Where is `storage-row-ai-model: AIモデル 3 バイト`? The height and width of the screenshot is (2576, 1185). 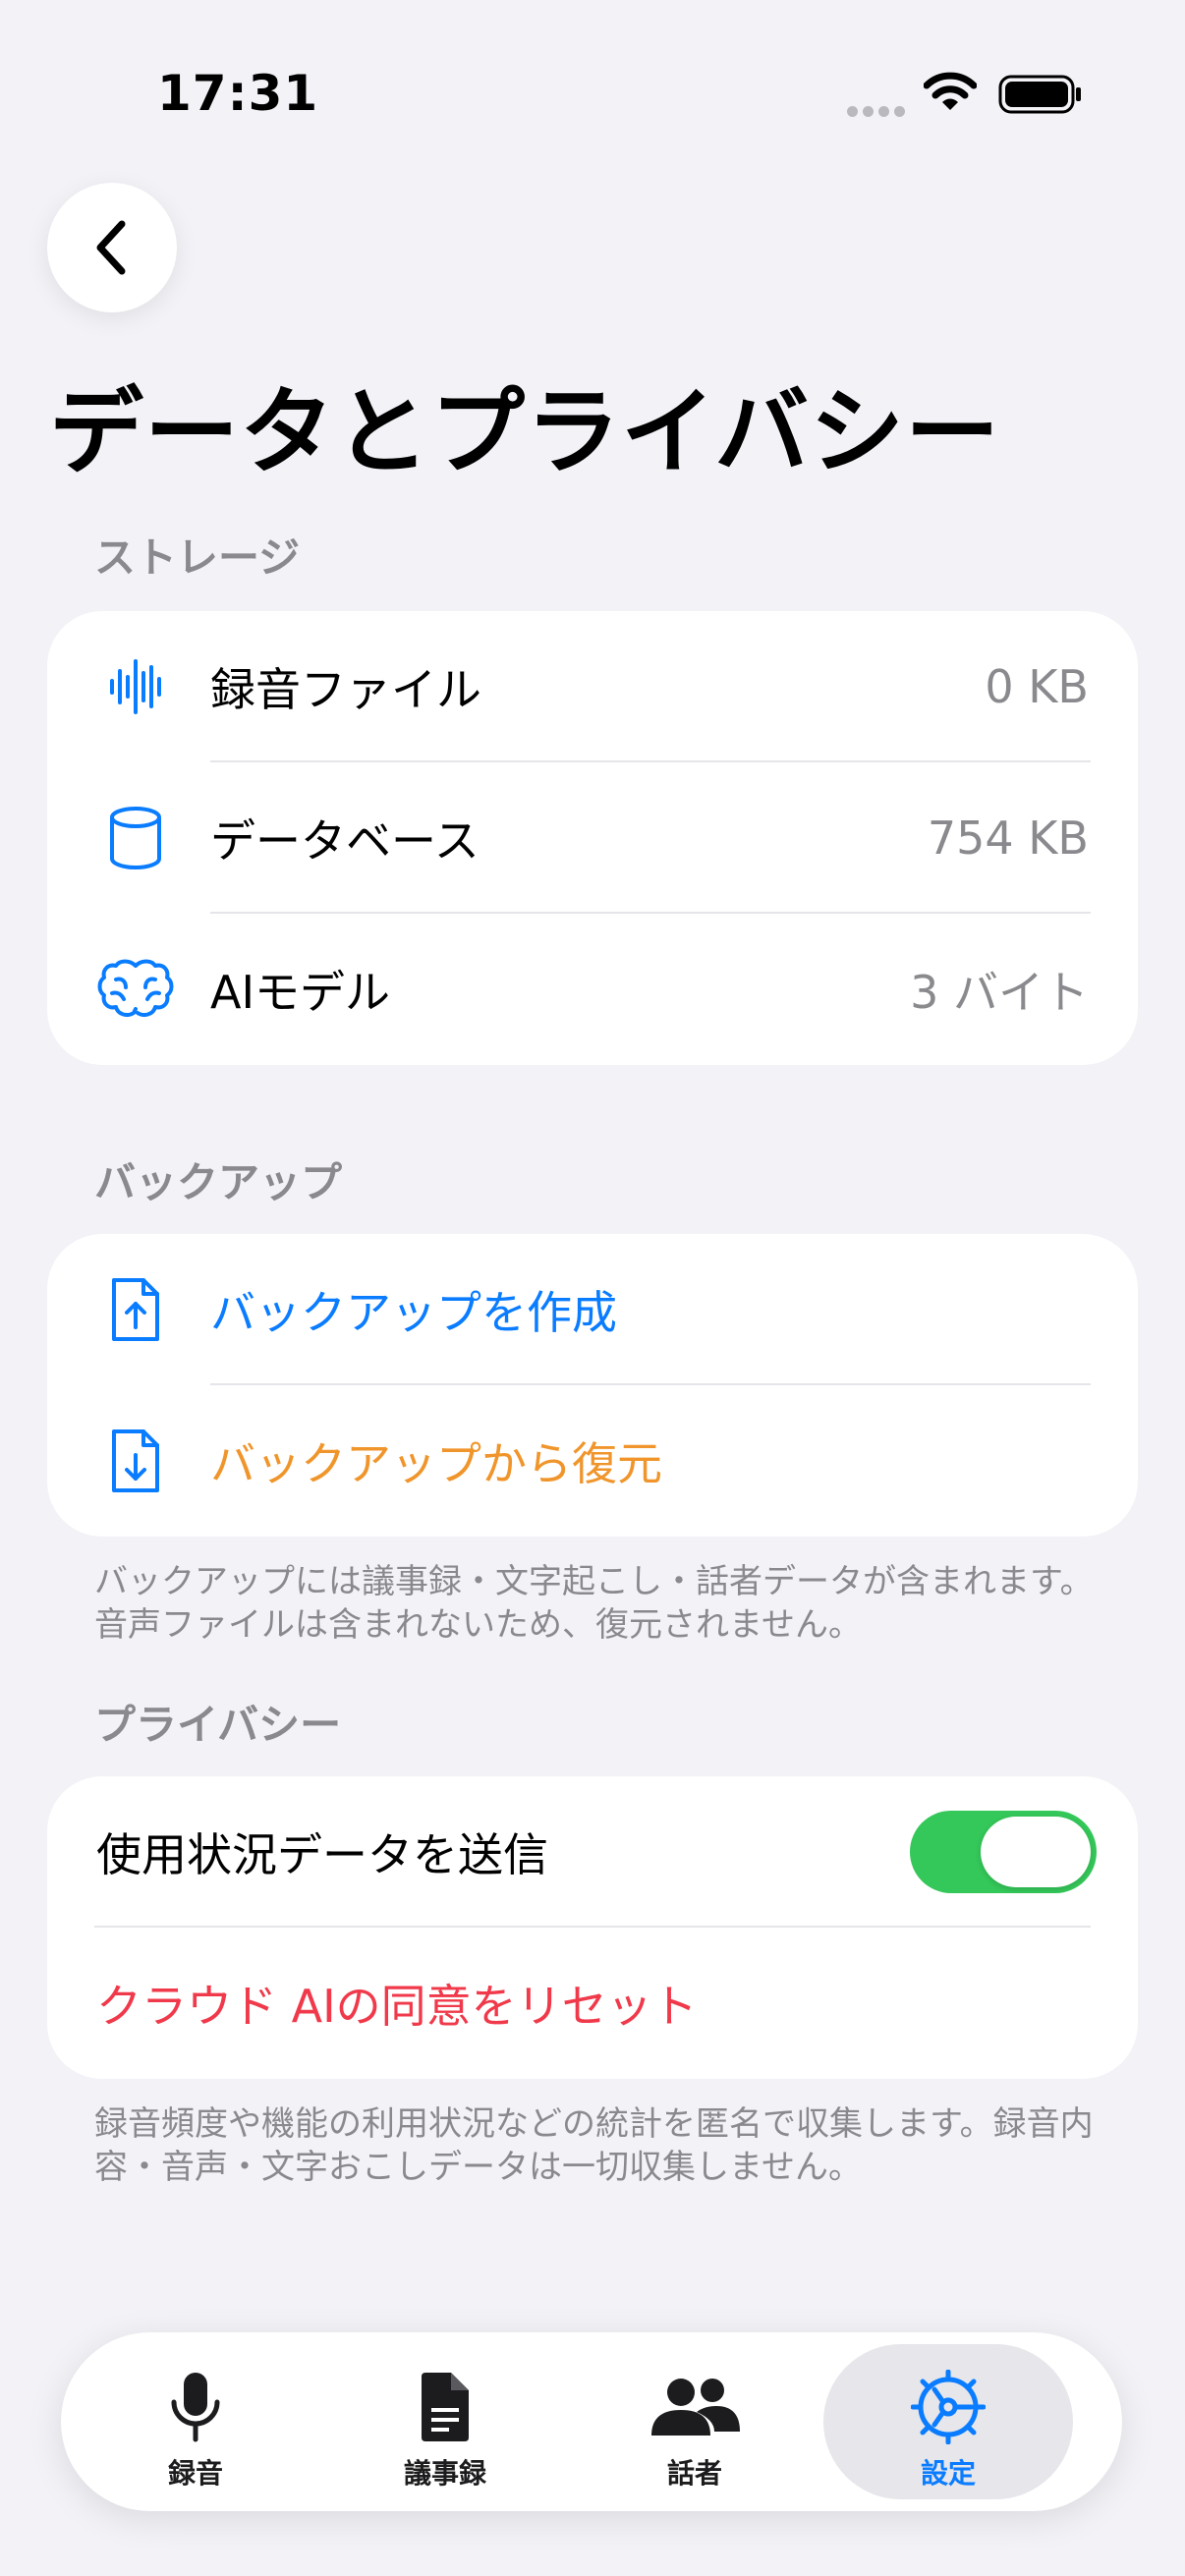 storage-row-ai-model: AIモデル 3 バイト is located at coordinates (592, 989).